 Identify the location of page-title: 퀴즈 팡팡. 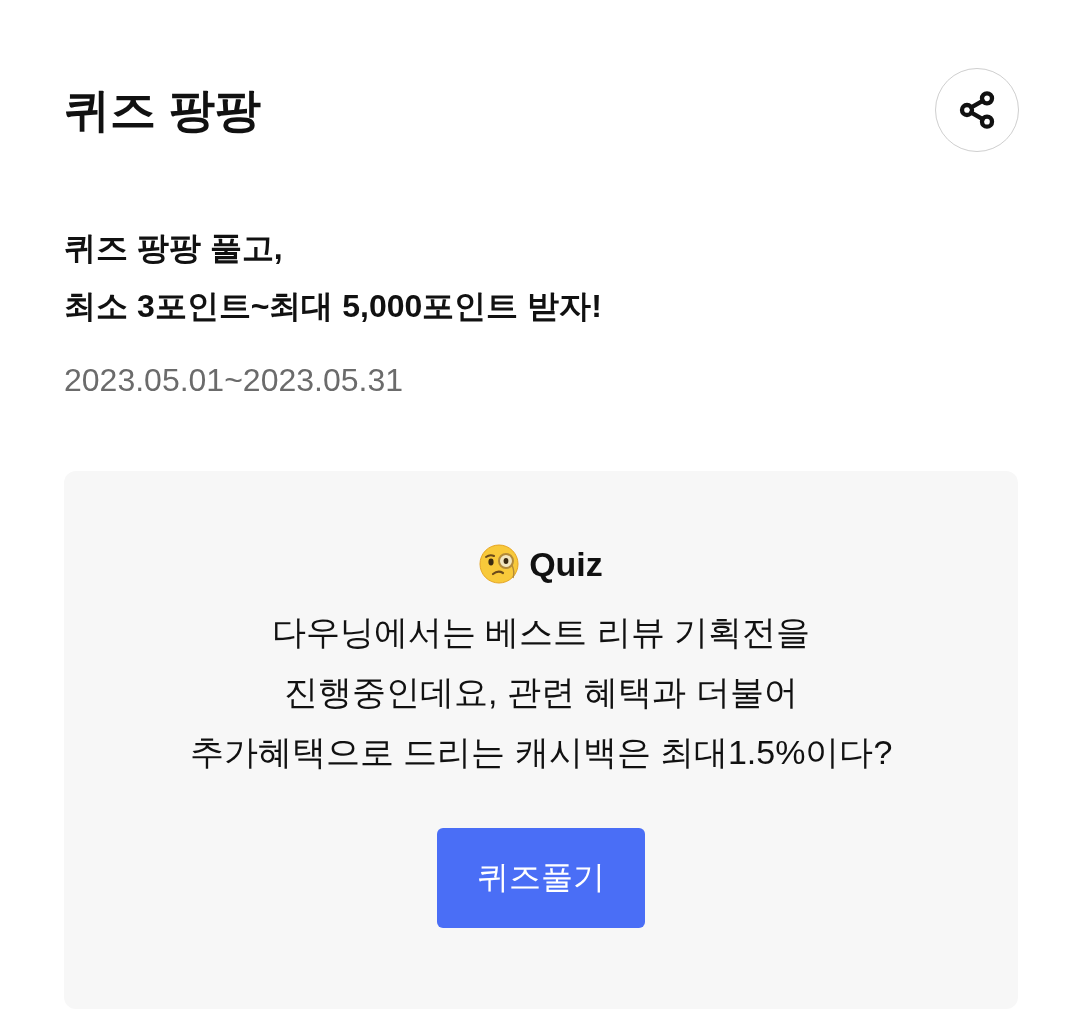
(162, 110).